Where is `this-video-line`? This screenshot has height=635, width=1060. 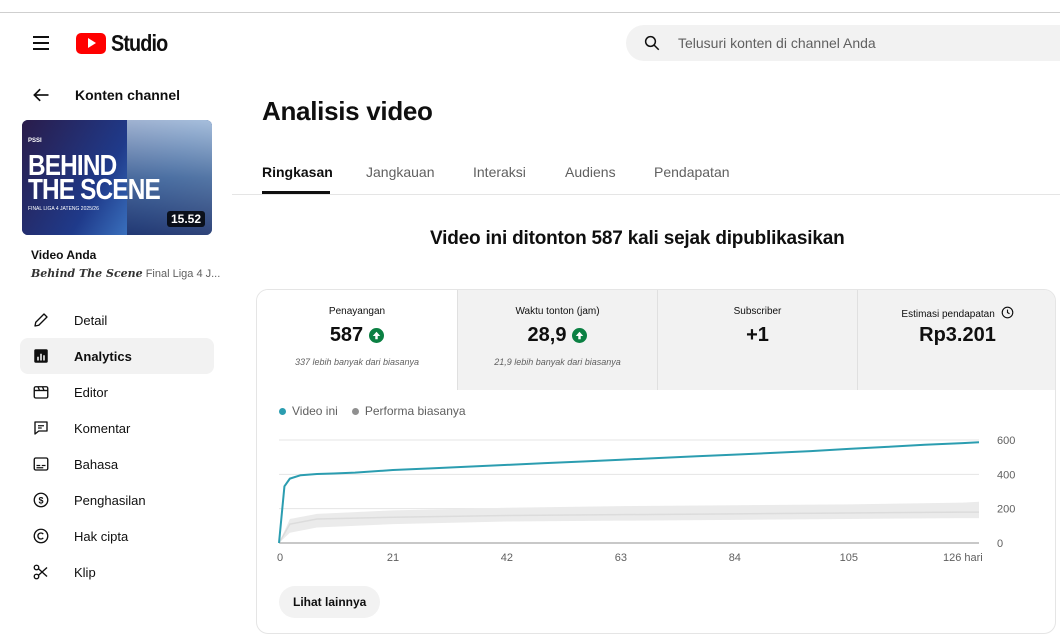
this-video-line is located at coordinates (629, 492).